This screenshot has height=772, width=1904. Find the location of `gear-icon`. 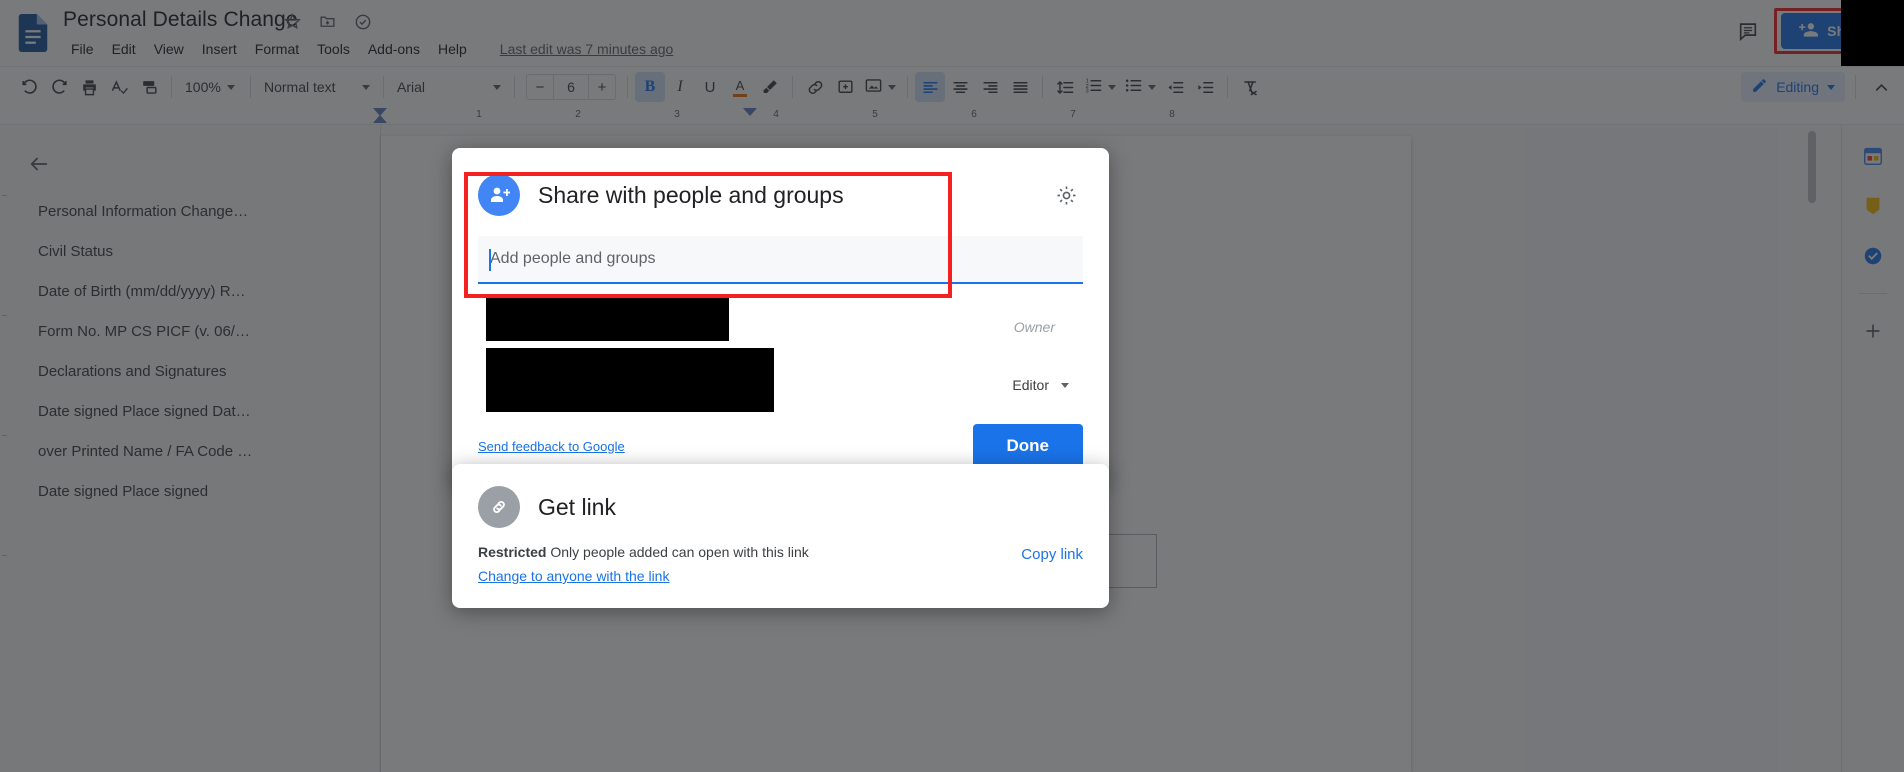

gear-icon is located at coordinates (1066, 195).